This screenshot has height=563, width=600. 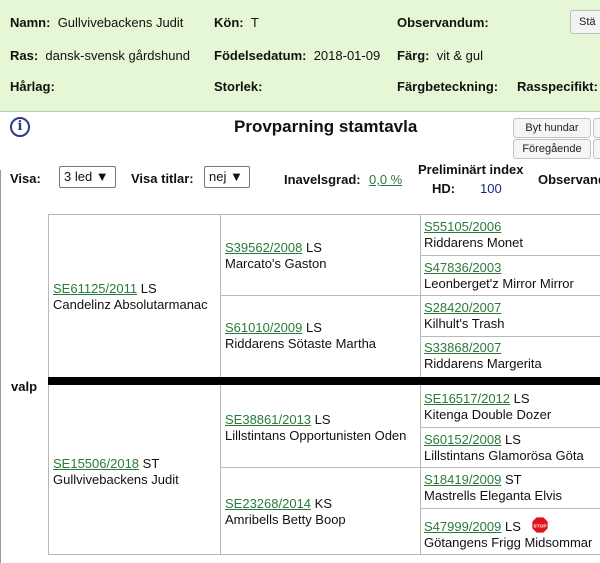 I want to click on inbreeding-value: 0,0 %, so click(x=385, y=179).